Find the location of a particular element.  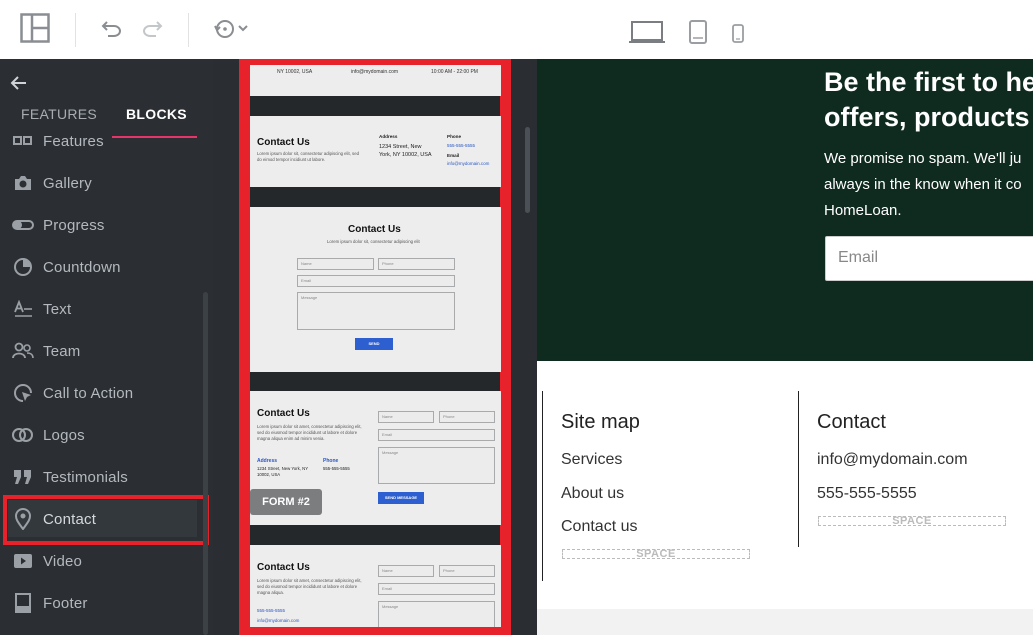

thumb-send-button: SEND is located at coordinates (374, 344).